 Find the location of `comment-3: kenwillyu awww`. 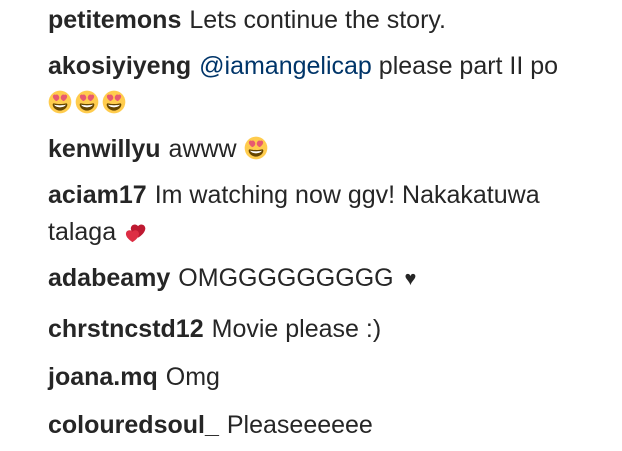

comment-3: kenwillyu awww is located at coordinates (325, 149).